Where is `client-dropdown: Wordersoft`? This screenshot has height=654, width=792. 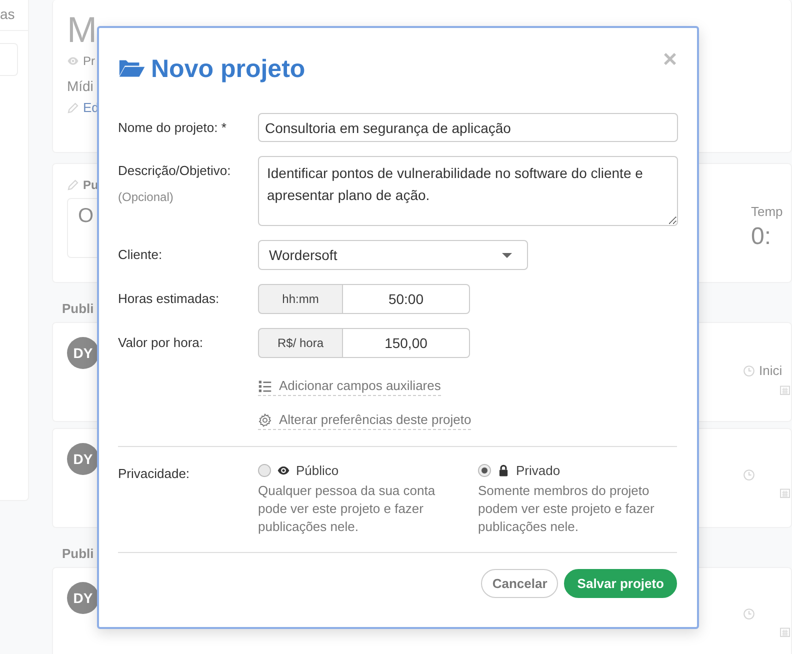
client-dropdown: Wordersoft is located at coordinates (393, 255).